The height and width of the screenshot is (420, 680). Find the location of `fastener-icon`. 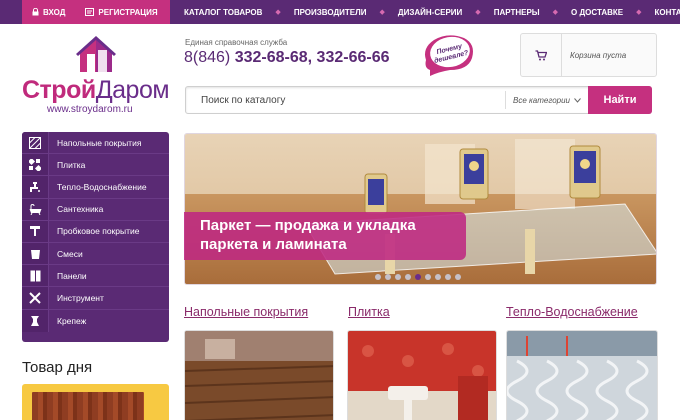

fastener-icon is located at coordinates (35, 320).